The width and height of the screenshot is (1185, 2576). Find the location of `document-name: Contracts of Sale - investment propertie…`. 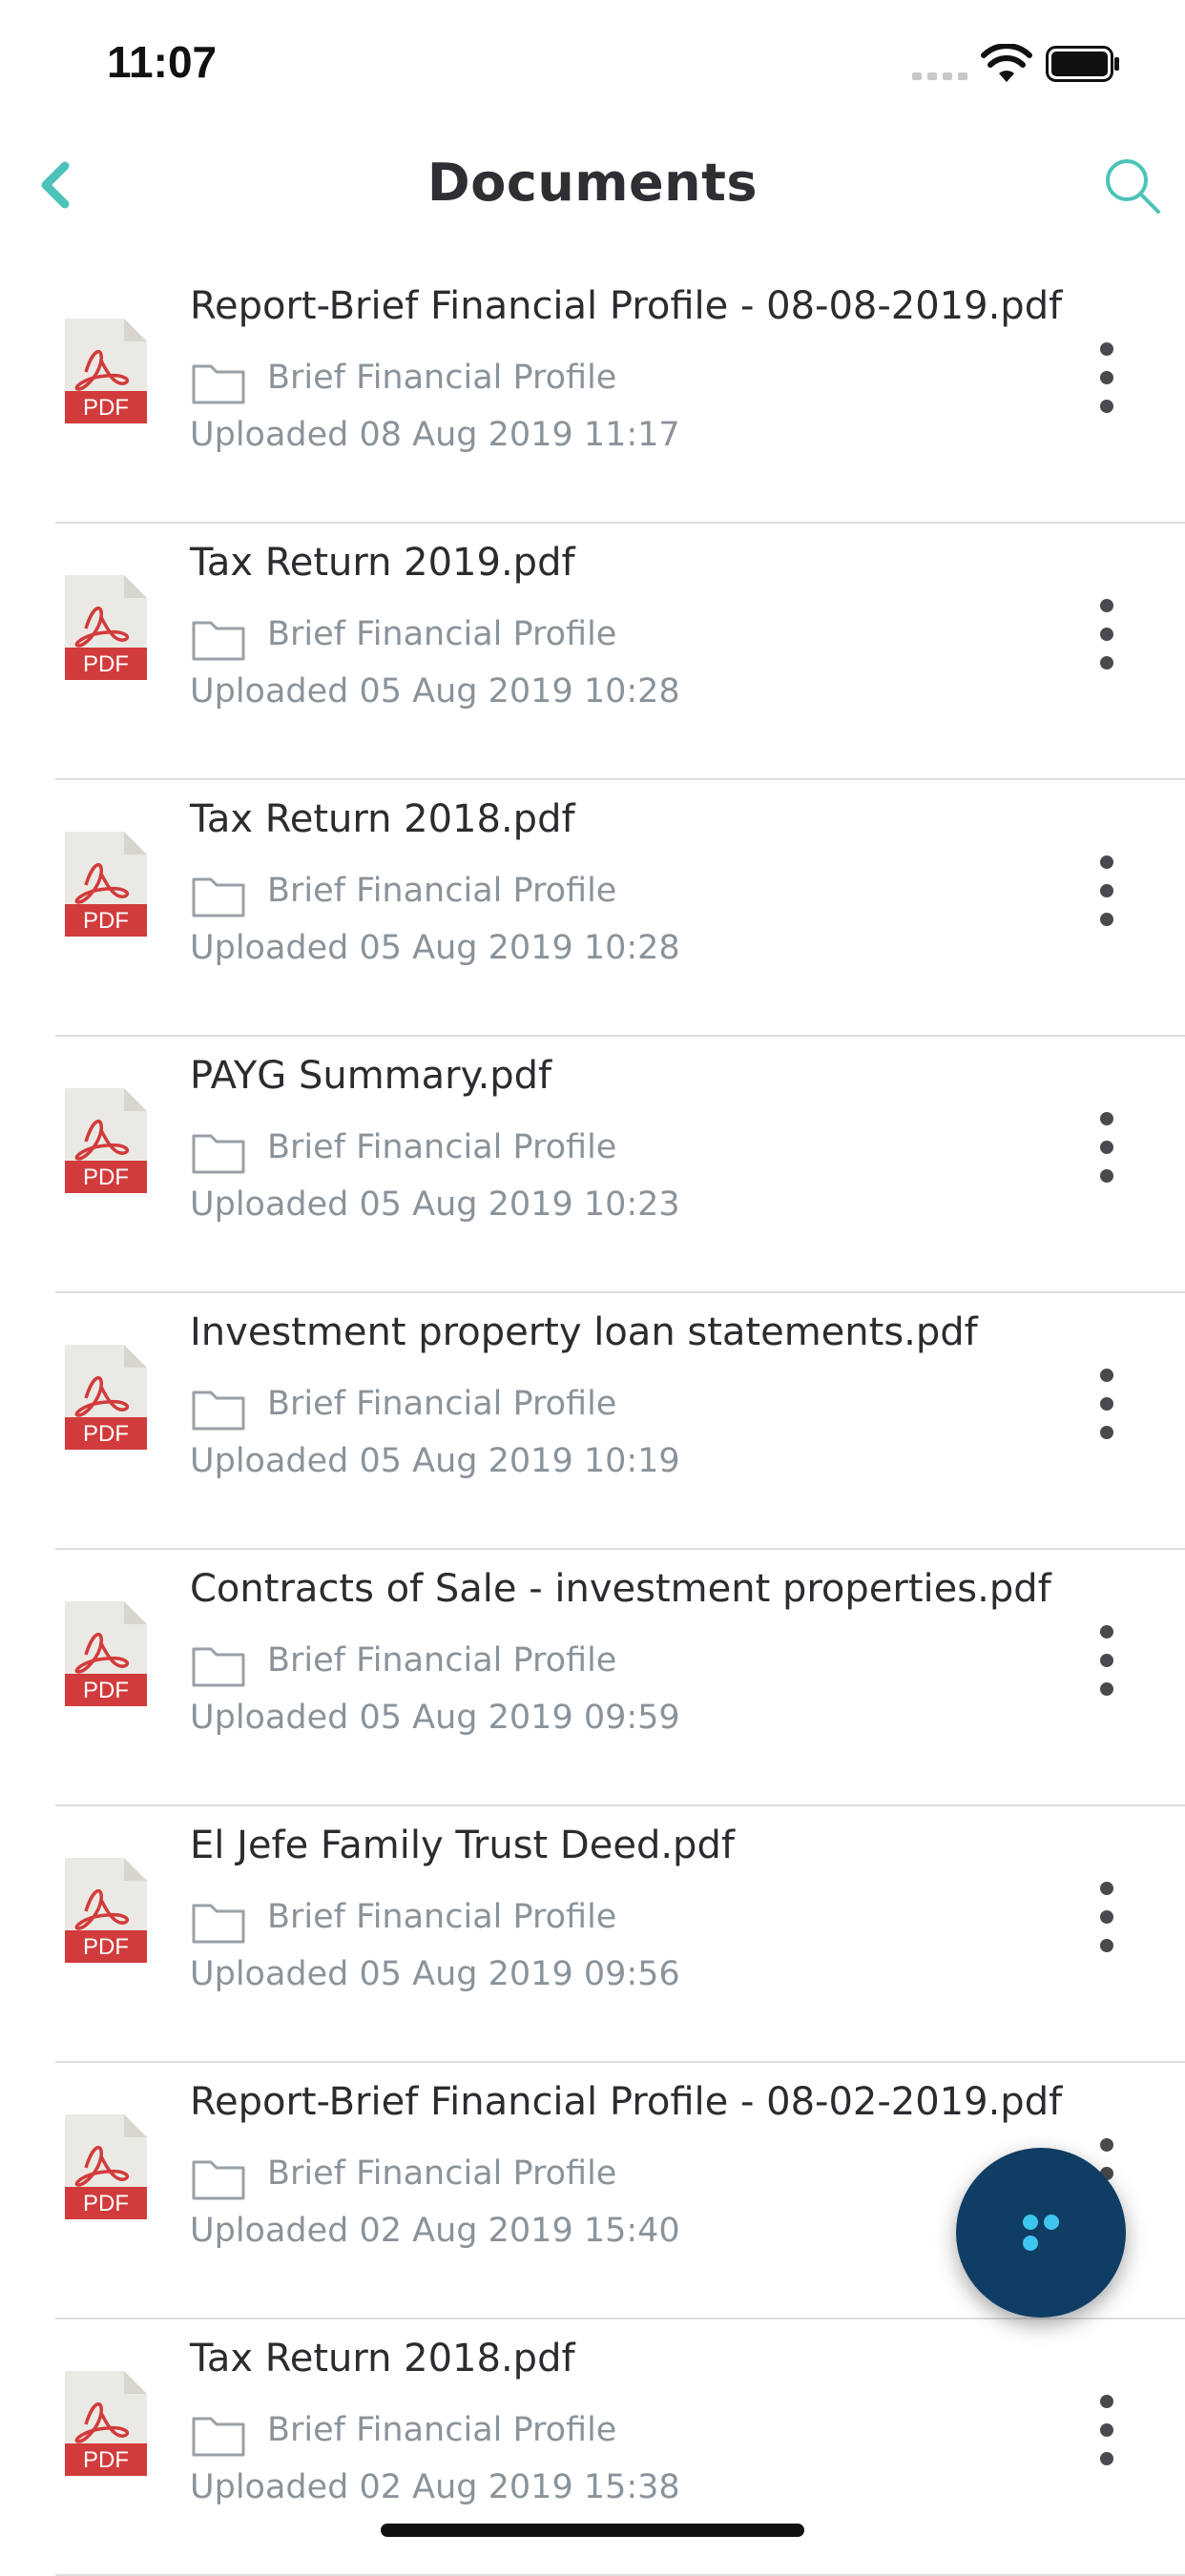

document-name: Contracts of Sale - investment propertie… is located at coordinates (620, 1589).